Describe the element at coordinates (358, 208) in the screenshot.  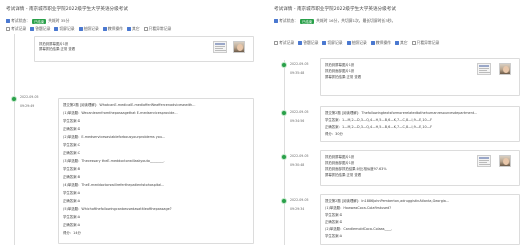
I see `event-line: (1)单选题：HowwasCoca-Colafirstused?` at that location.